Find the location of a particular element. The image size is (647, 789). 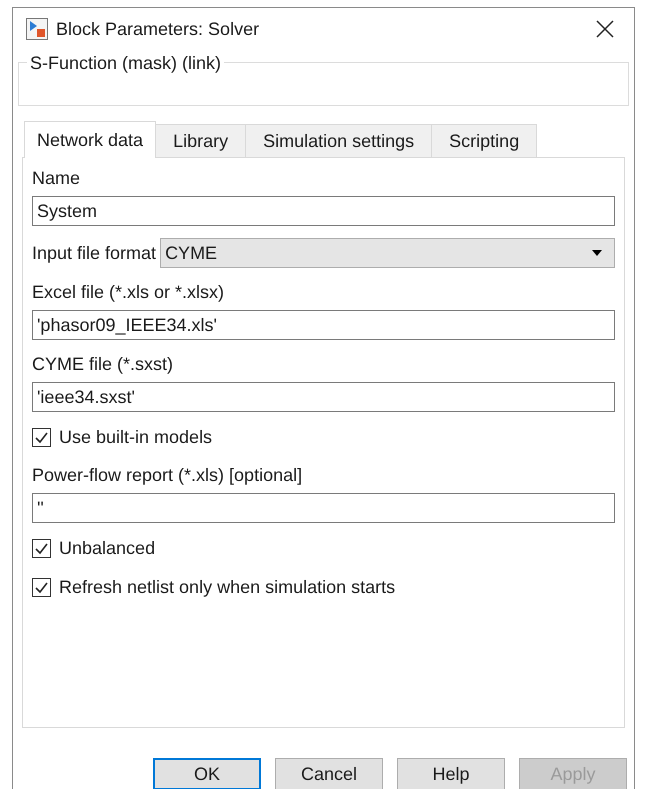

field-label: Power-flow report (*.xls) [optional] is located at coordinates (168, 475).